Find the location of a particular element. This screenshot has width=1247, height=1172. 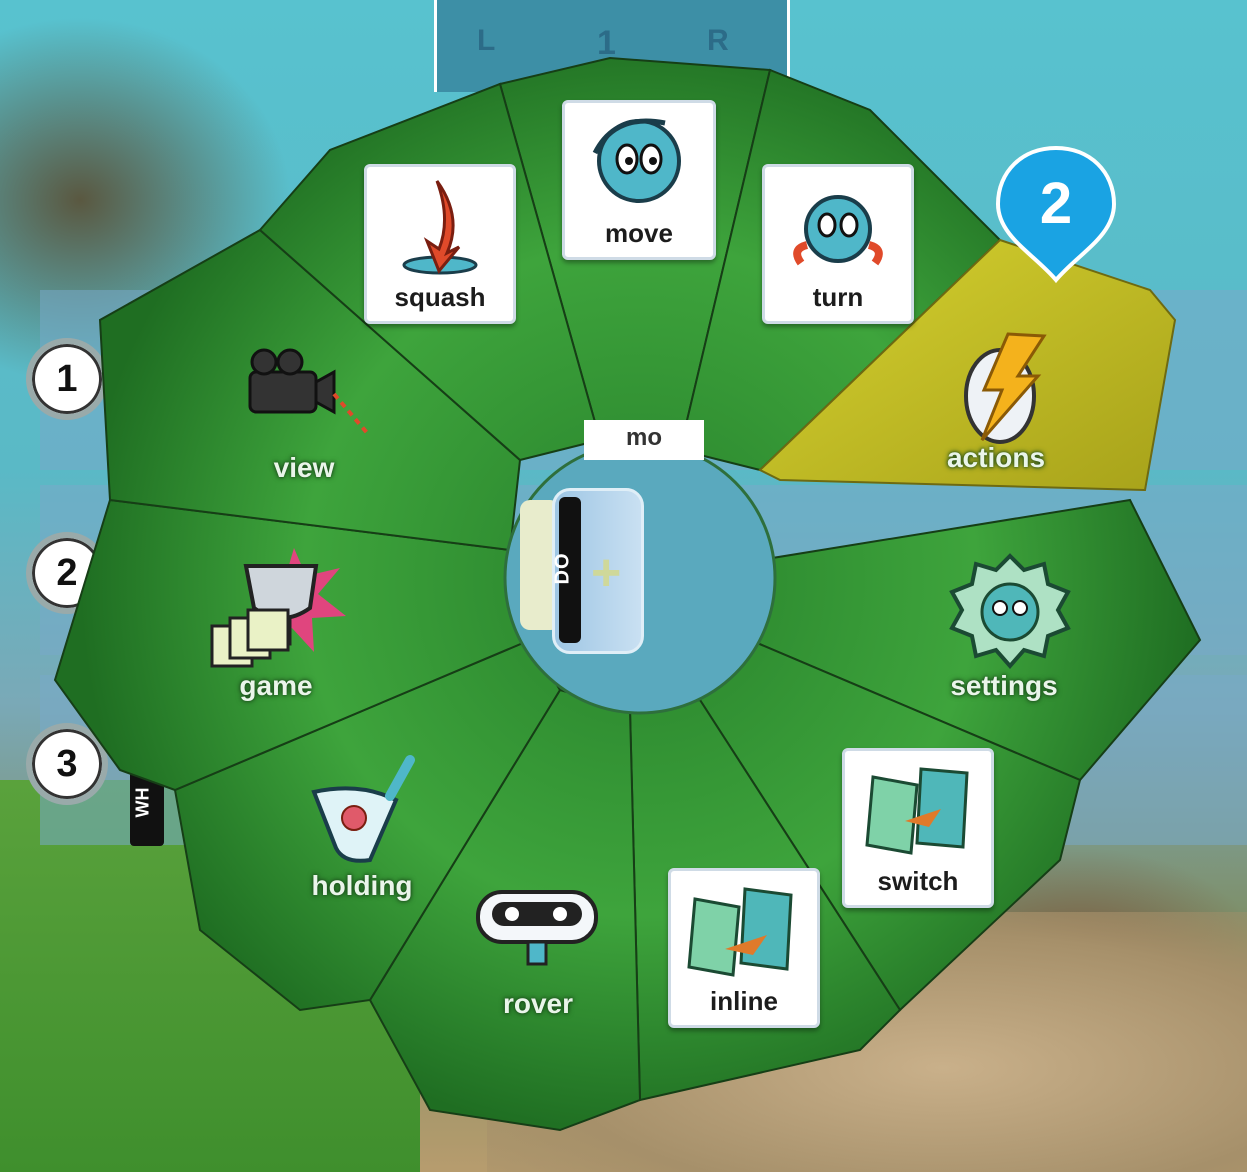

tile-inline: inline is located at coordinates (744, 948).